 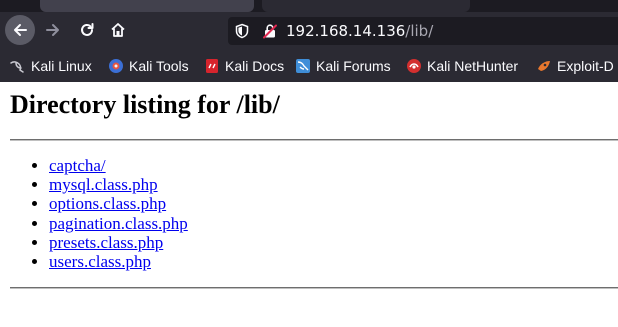 What do you see at coordinates (103, 184) in the screenshot?
I see `file-link-mysql-class: mysql.class.php` at bounding box center [103, 184].